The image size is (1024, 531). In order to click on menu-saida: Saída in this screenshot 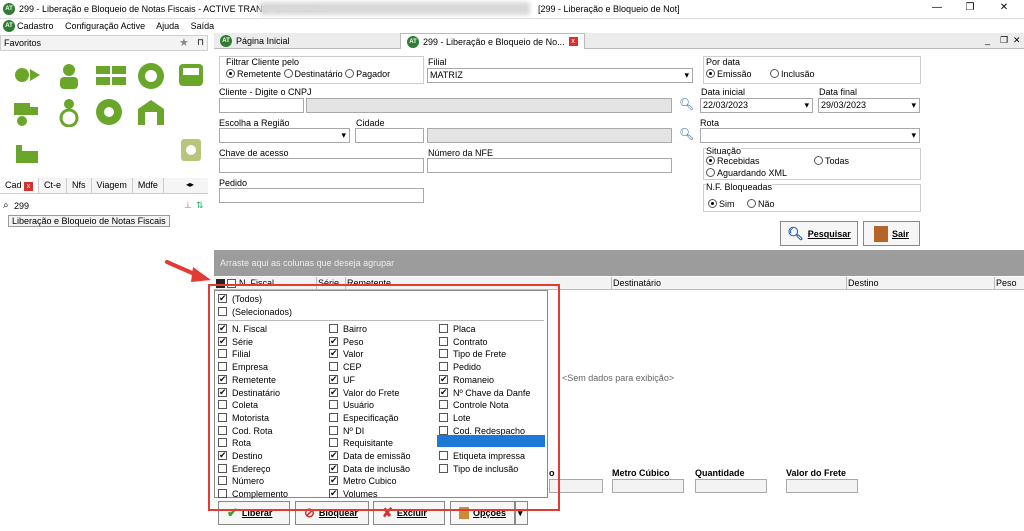, I will do `click(203, 26)`.